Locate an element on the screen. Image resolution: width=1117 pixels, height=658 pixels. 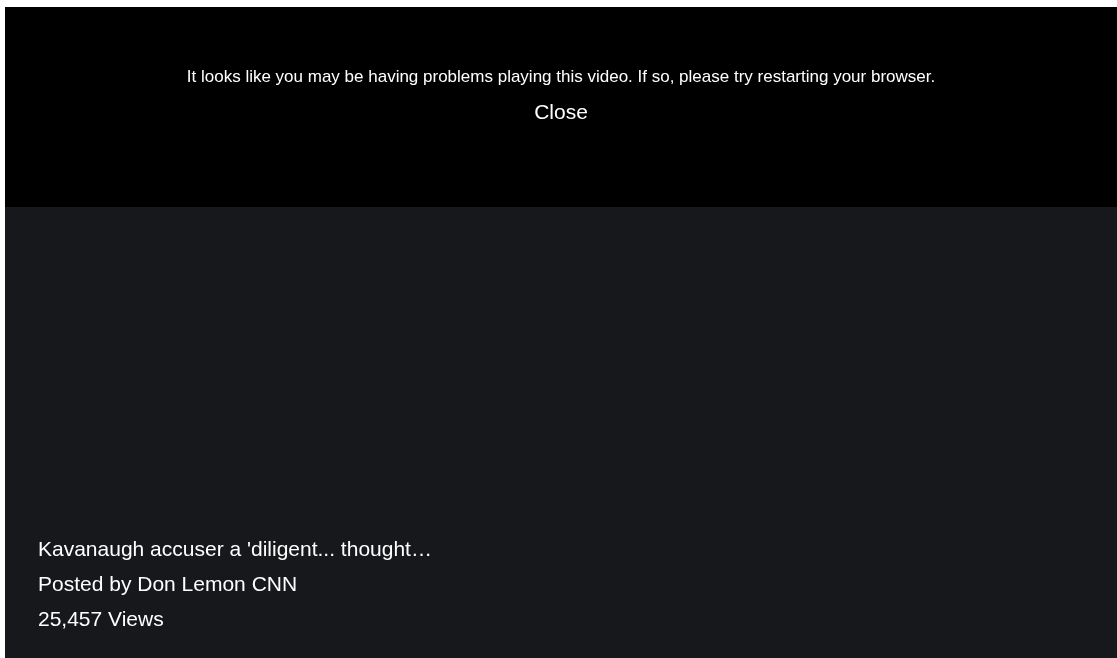
video-author: Posted by Don Lemon CNN is located at coordinates (168, 584).